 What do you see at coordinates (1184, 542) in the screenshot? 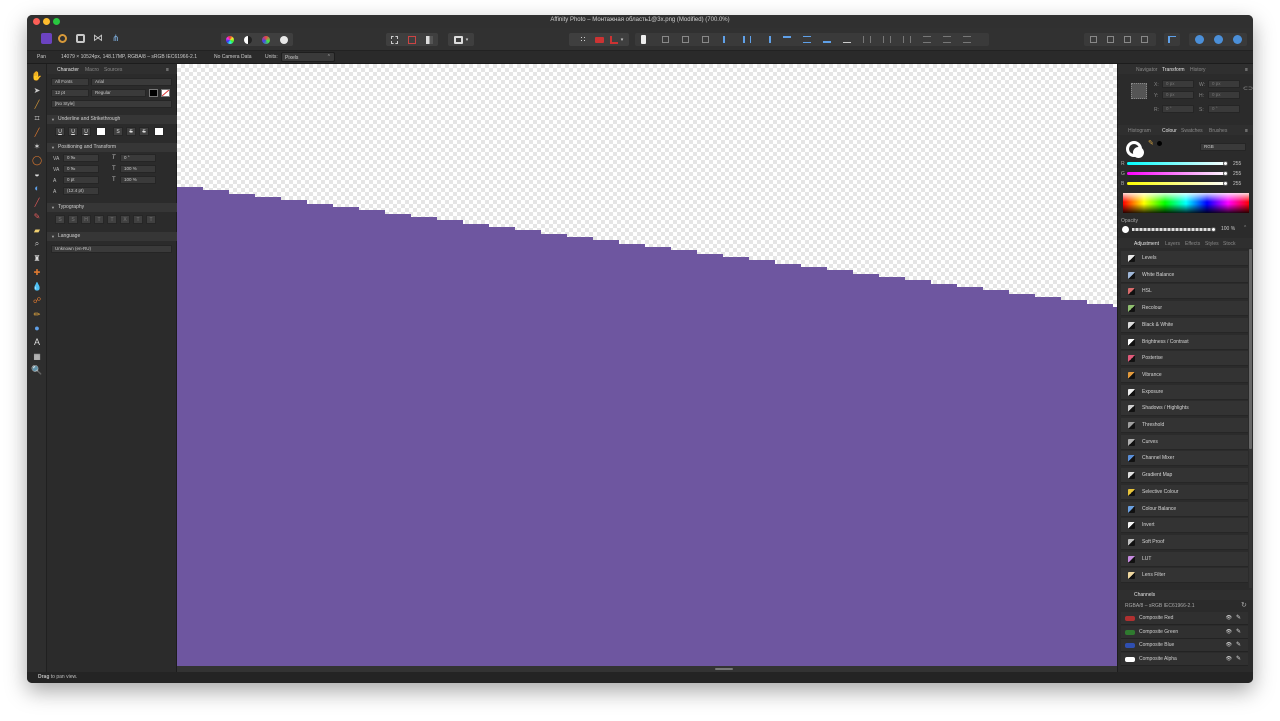
I see `adjustment-item: Soft Proof` at bounding box center [1184, 542].